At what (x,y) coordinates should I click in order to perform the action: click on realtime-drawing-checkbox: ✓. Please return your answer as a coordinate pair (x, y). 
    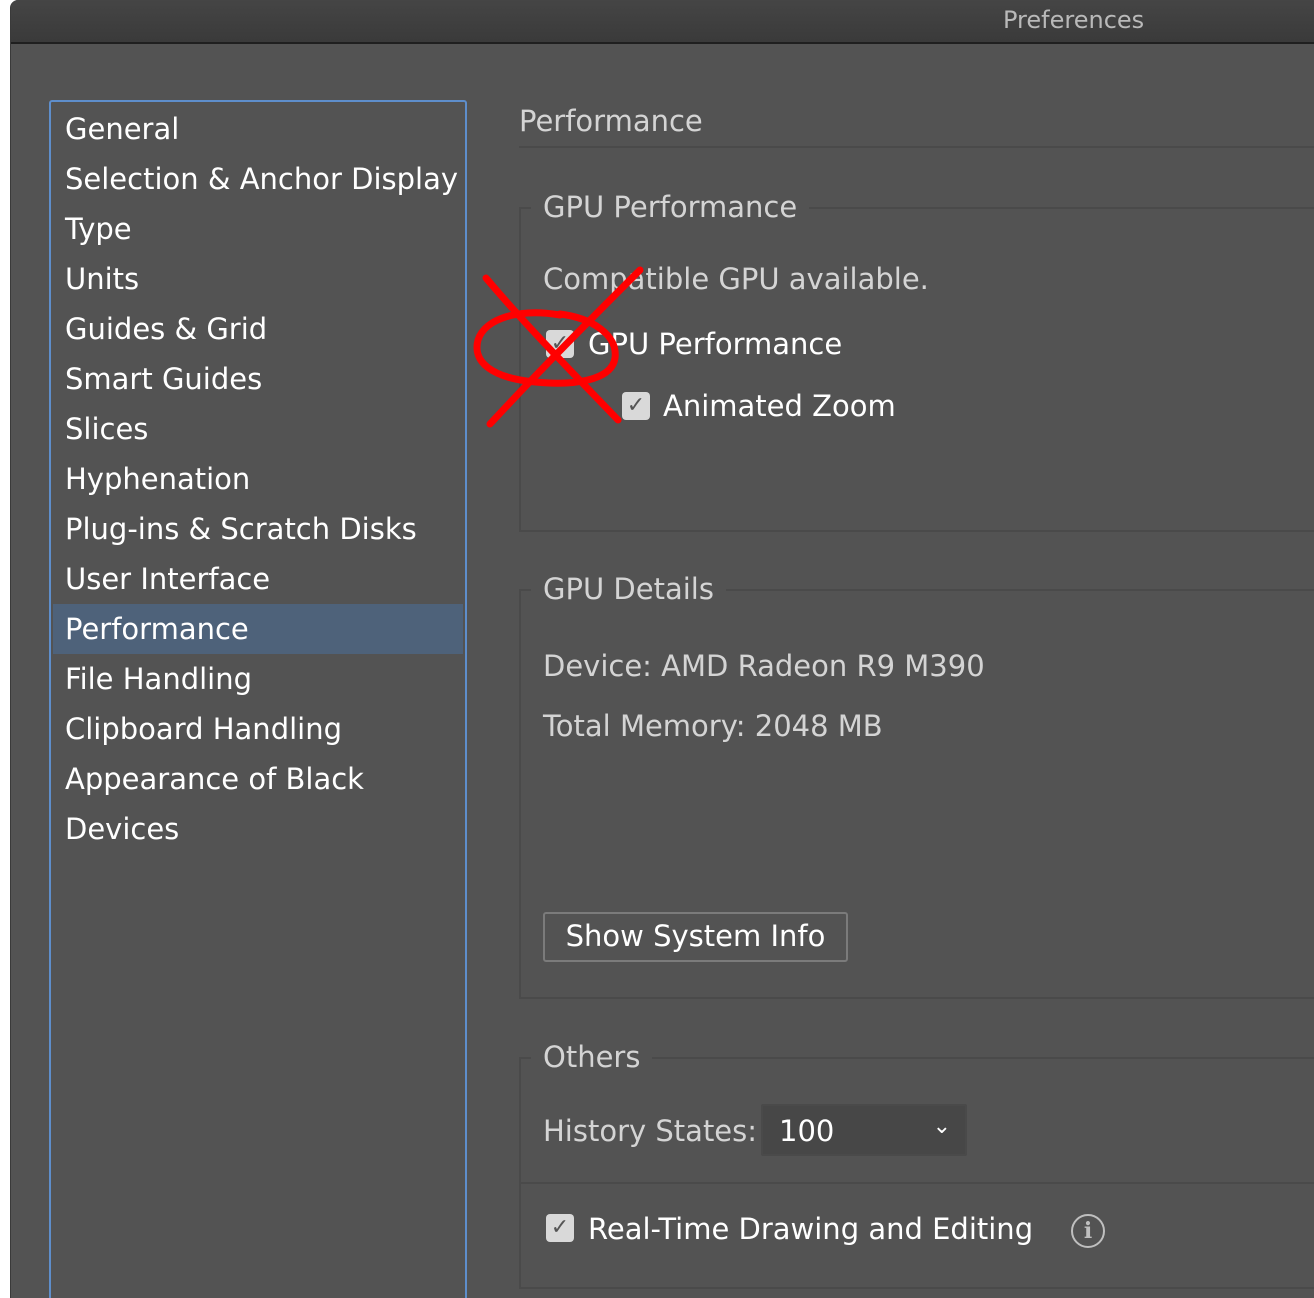
    Looking at the image, I should click on (560, 1228).